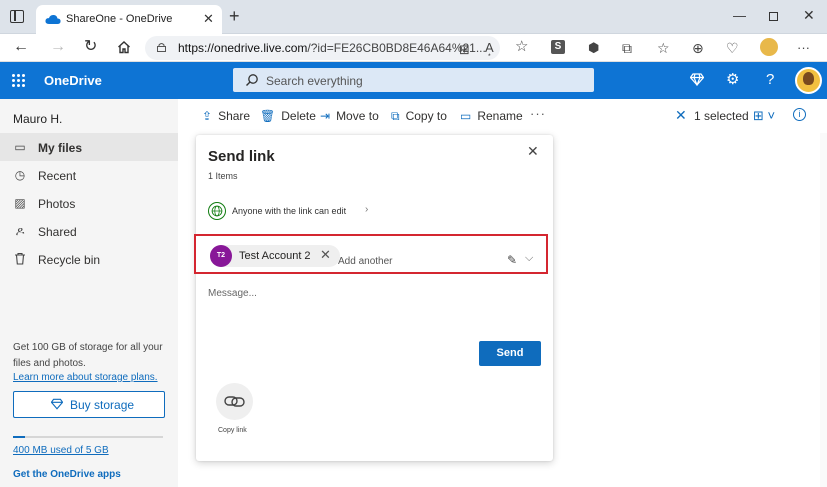 This screenshot has width=827, height=487. Describe the element at coordinates (521, 47) in the screenshot. I see `favorite-star-icon: ☆` at that location.